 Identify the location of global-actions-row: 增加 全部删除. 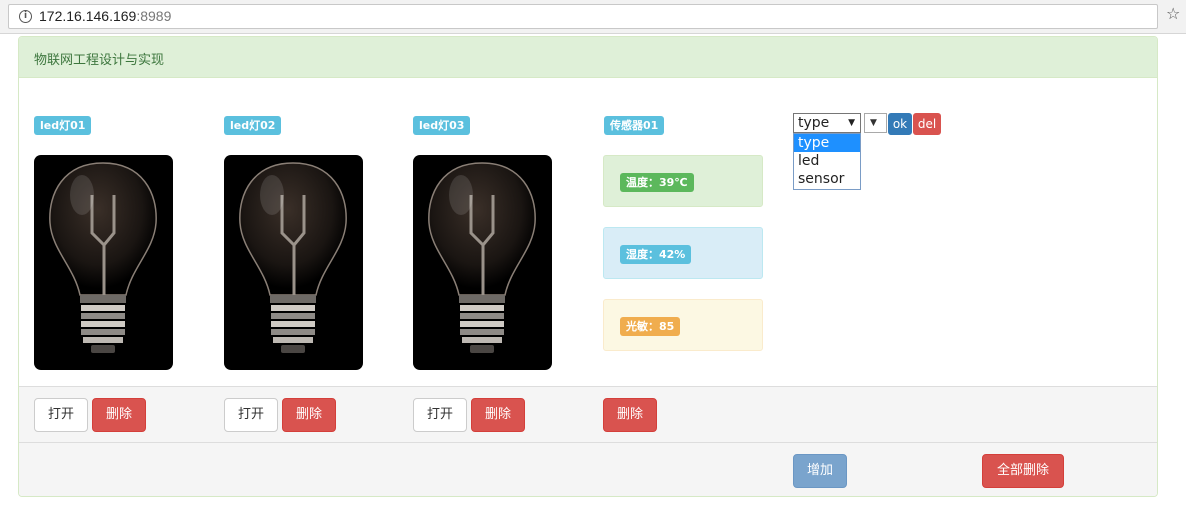
(588, 469).